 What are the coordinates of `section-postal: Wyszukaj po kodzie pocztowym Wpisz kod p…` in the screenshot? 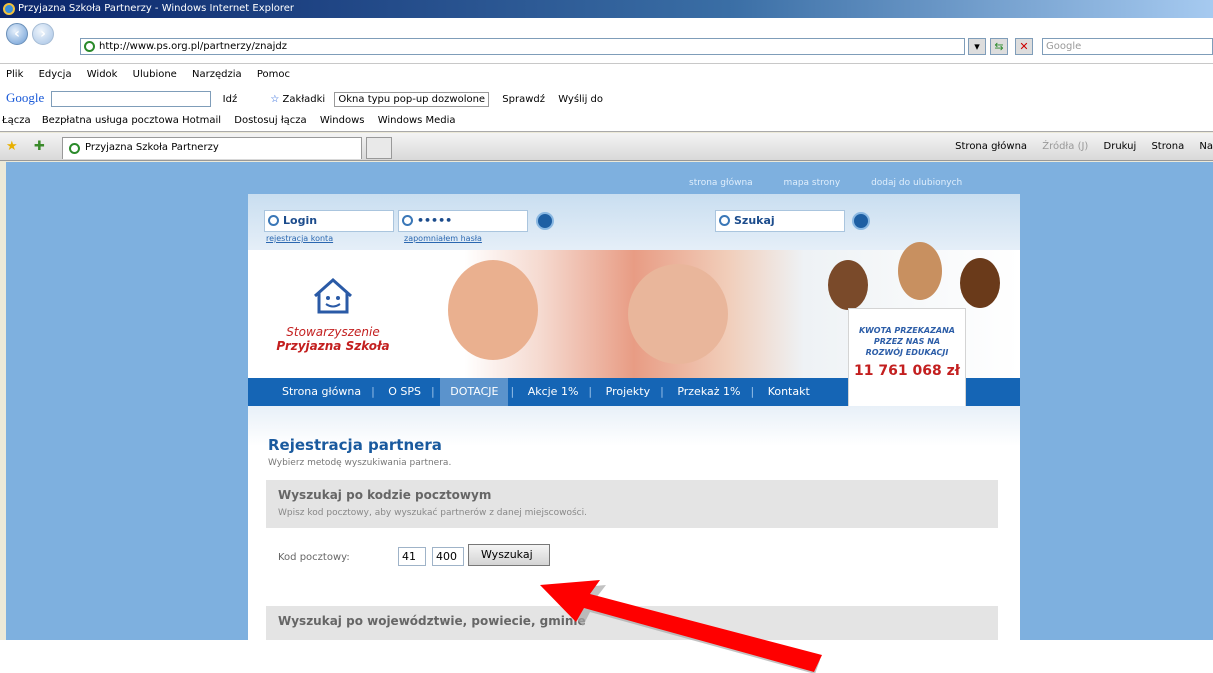 It's located at (632, 504).